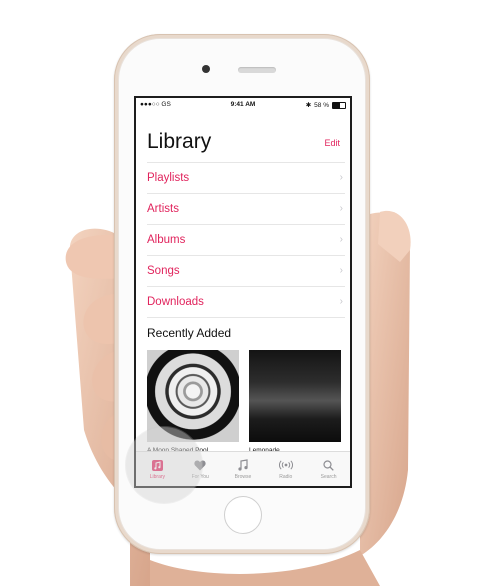  Describe the element at coordinates (200, 477) in the screenshot. I see `tab-label: For You` at that location.